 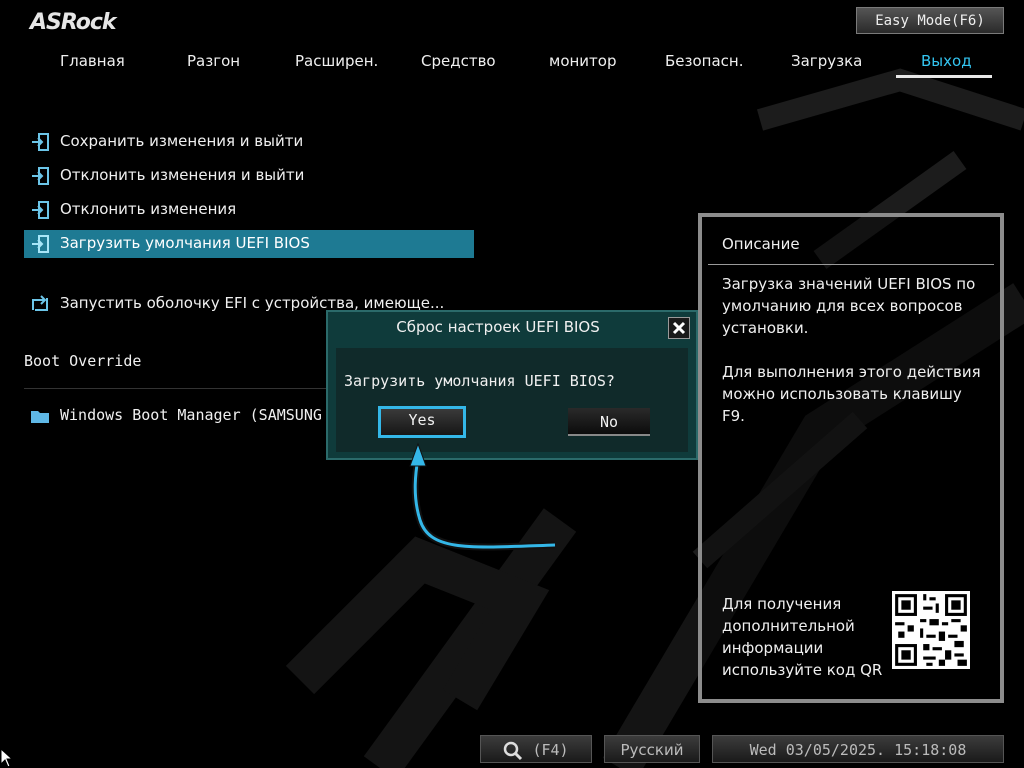 What do you see at coordinates (512, 400) in the screenshot?
I see `dialog-body: Загрузить умолчания UEFI BIOS? Yes No` at bounding box center [512, 400].